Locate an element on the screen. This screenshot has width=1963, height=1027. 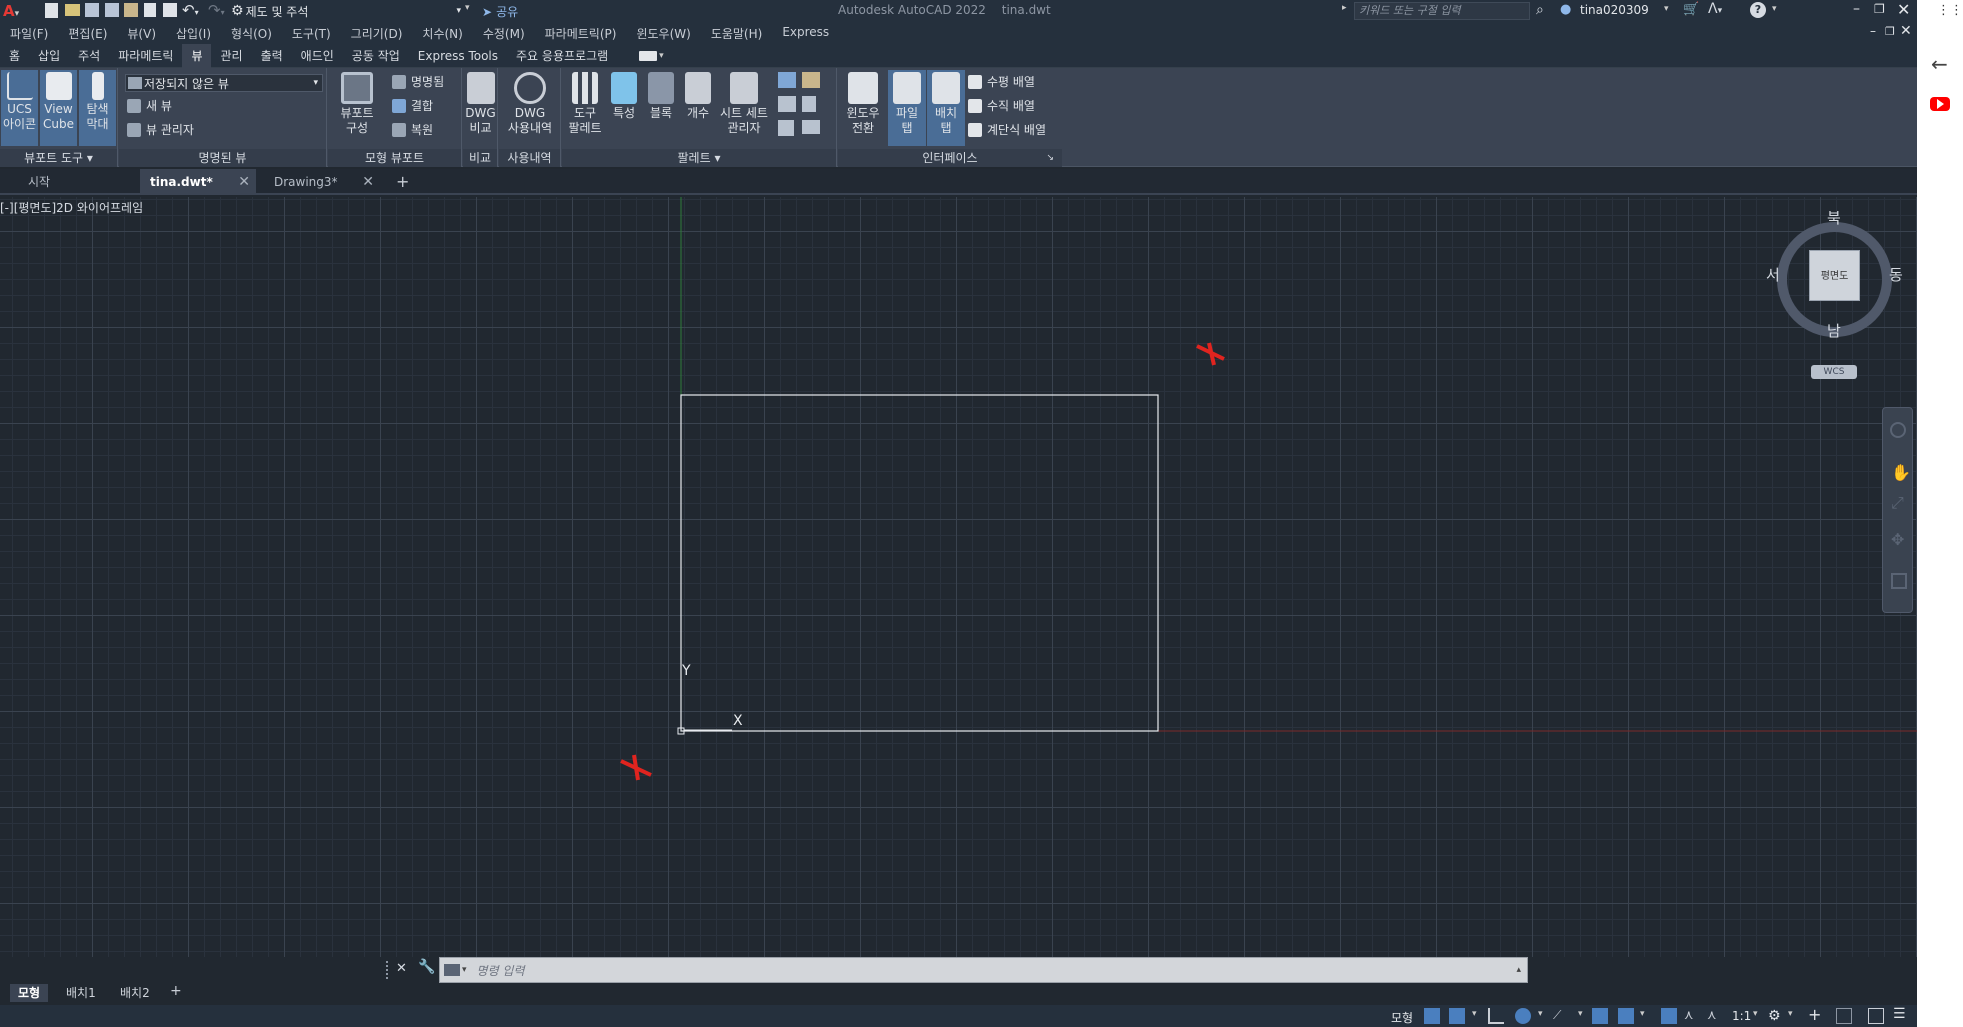
ortho-icon is located at coordinates (1496, 1016).